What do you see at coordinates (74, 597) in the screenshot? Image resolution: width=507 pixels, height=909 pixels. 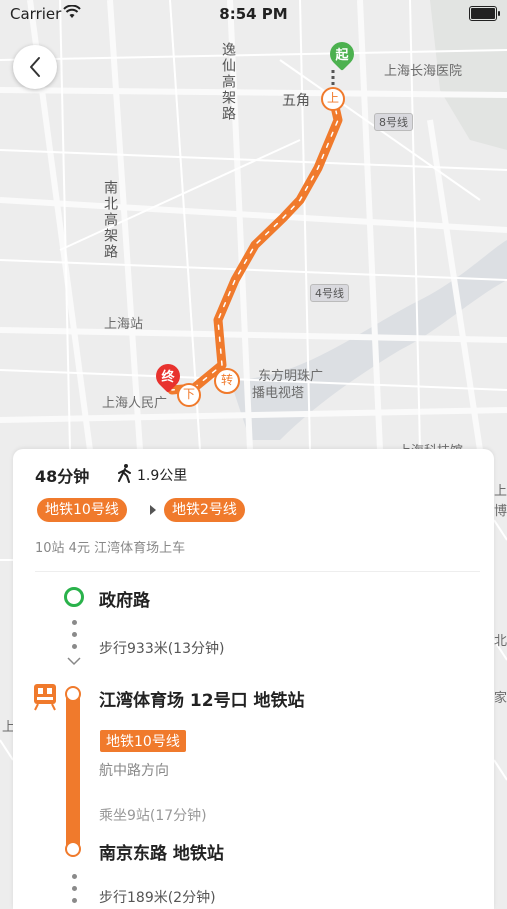 I see `start-circle-icon` at bounding box center [74, 597].